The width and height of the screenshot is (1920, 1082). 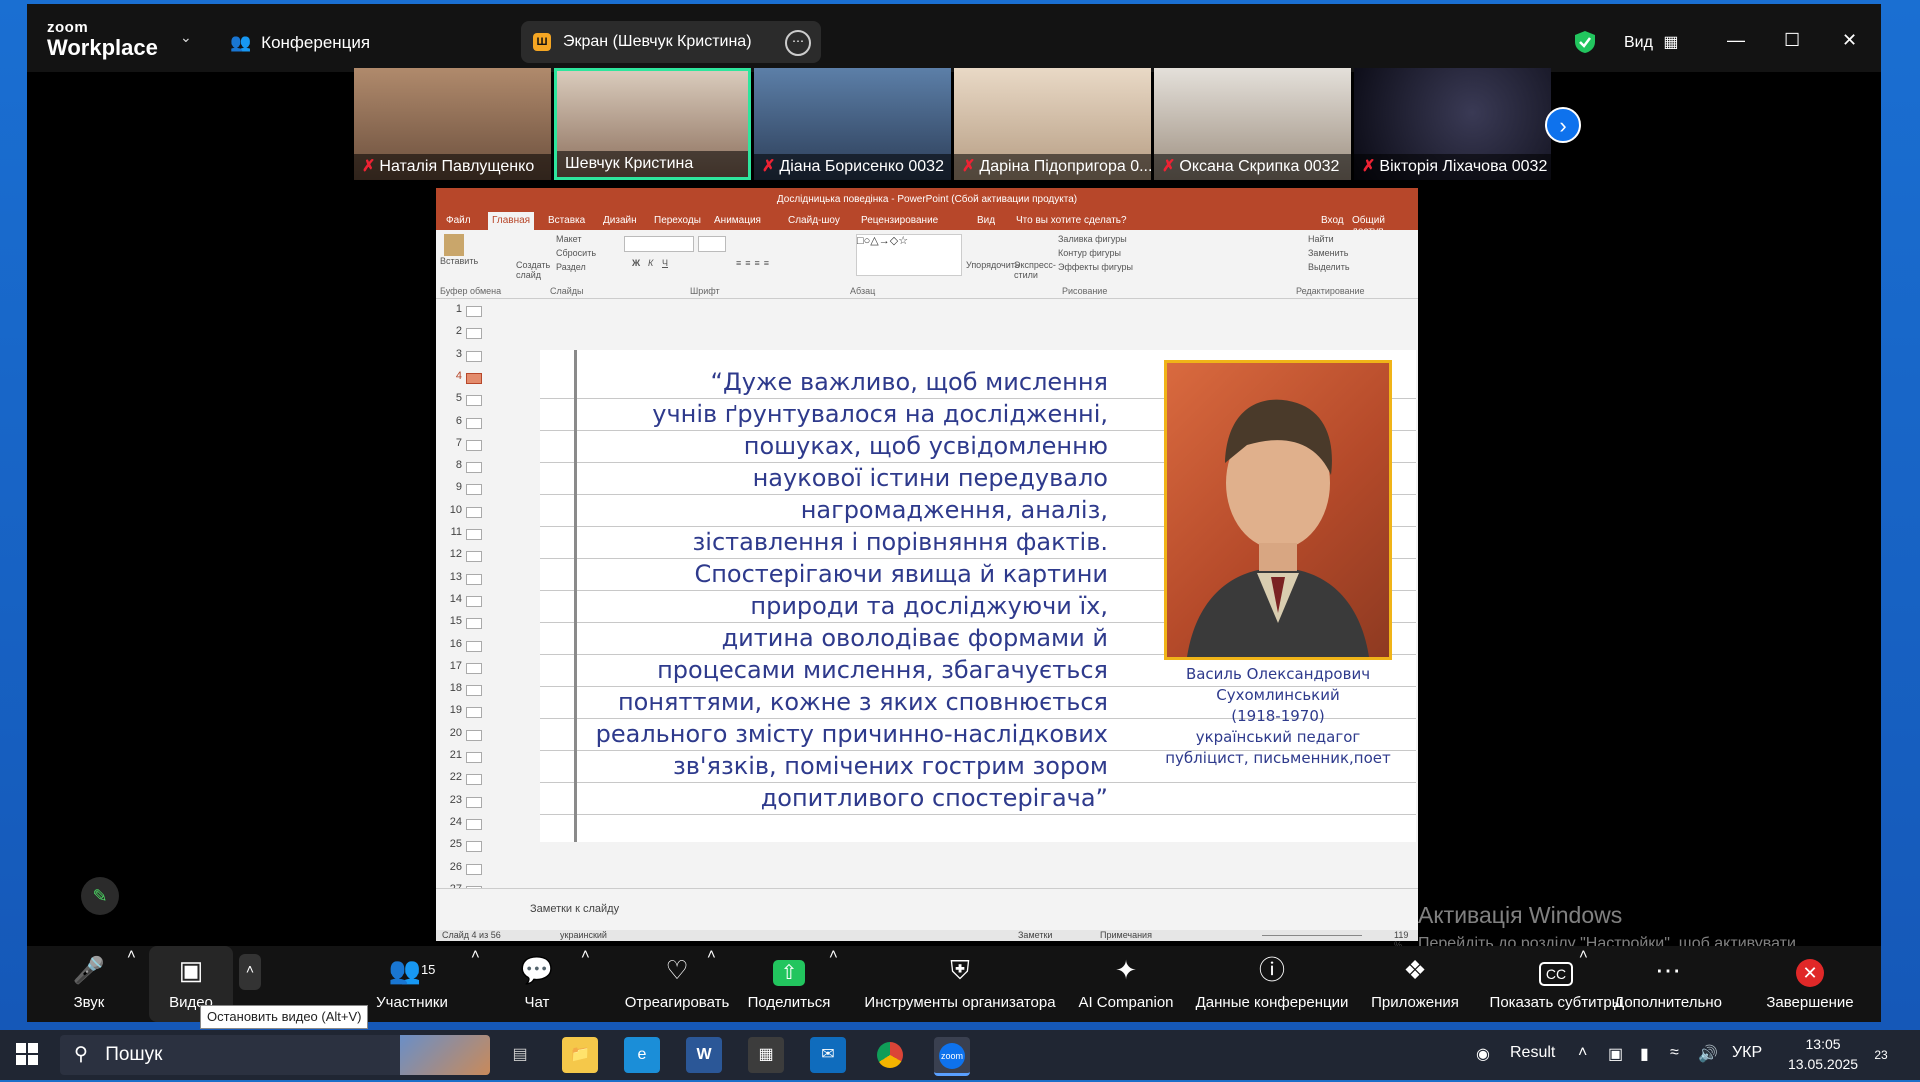 I want to click on meeting-info-button: ⓘ Данные конференции, so click(x=1272, y=984).